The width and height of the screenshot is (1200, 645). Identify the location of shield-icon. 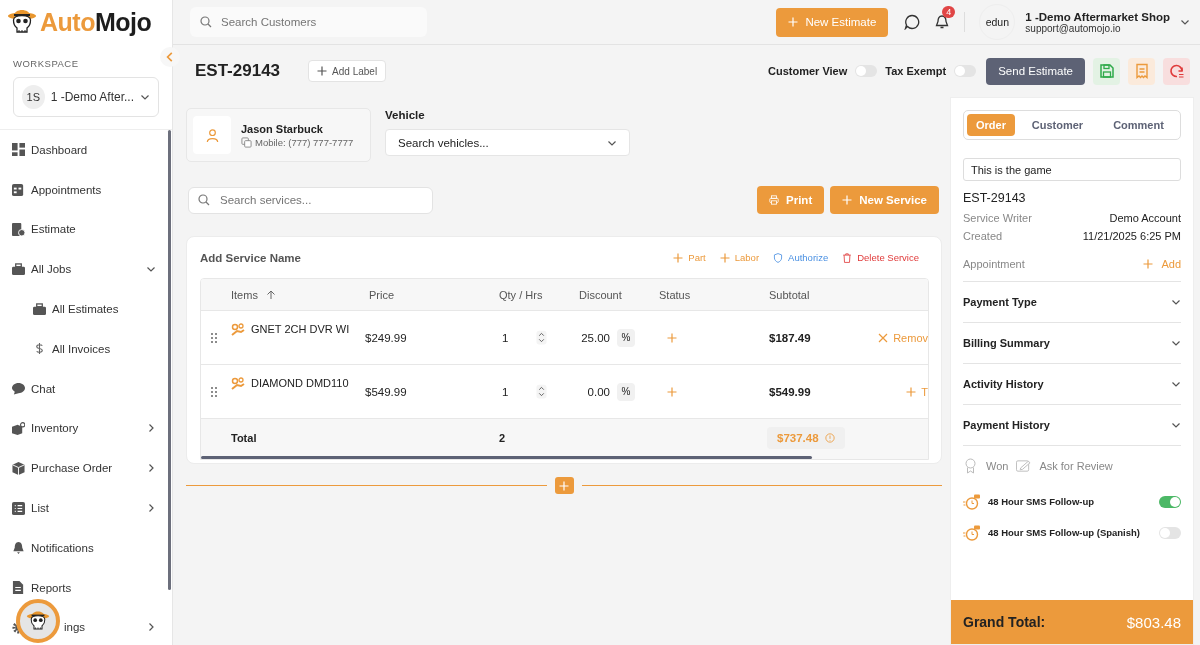
(778, 257).